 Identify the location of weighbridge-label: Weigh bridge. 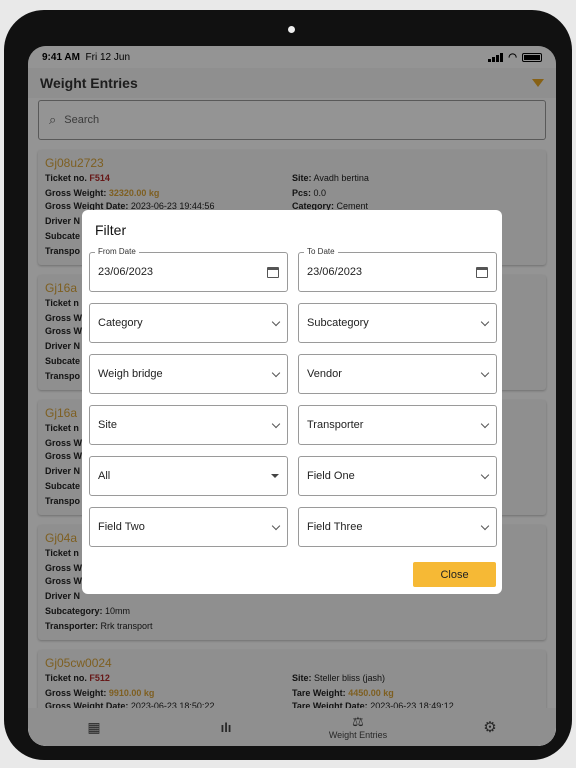
(130, 374).